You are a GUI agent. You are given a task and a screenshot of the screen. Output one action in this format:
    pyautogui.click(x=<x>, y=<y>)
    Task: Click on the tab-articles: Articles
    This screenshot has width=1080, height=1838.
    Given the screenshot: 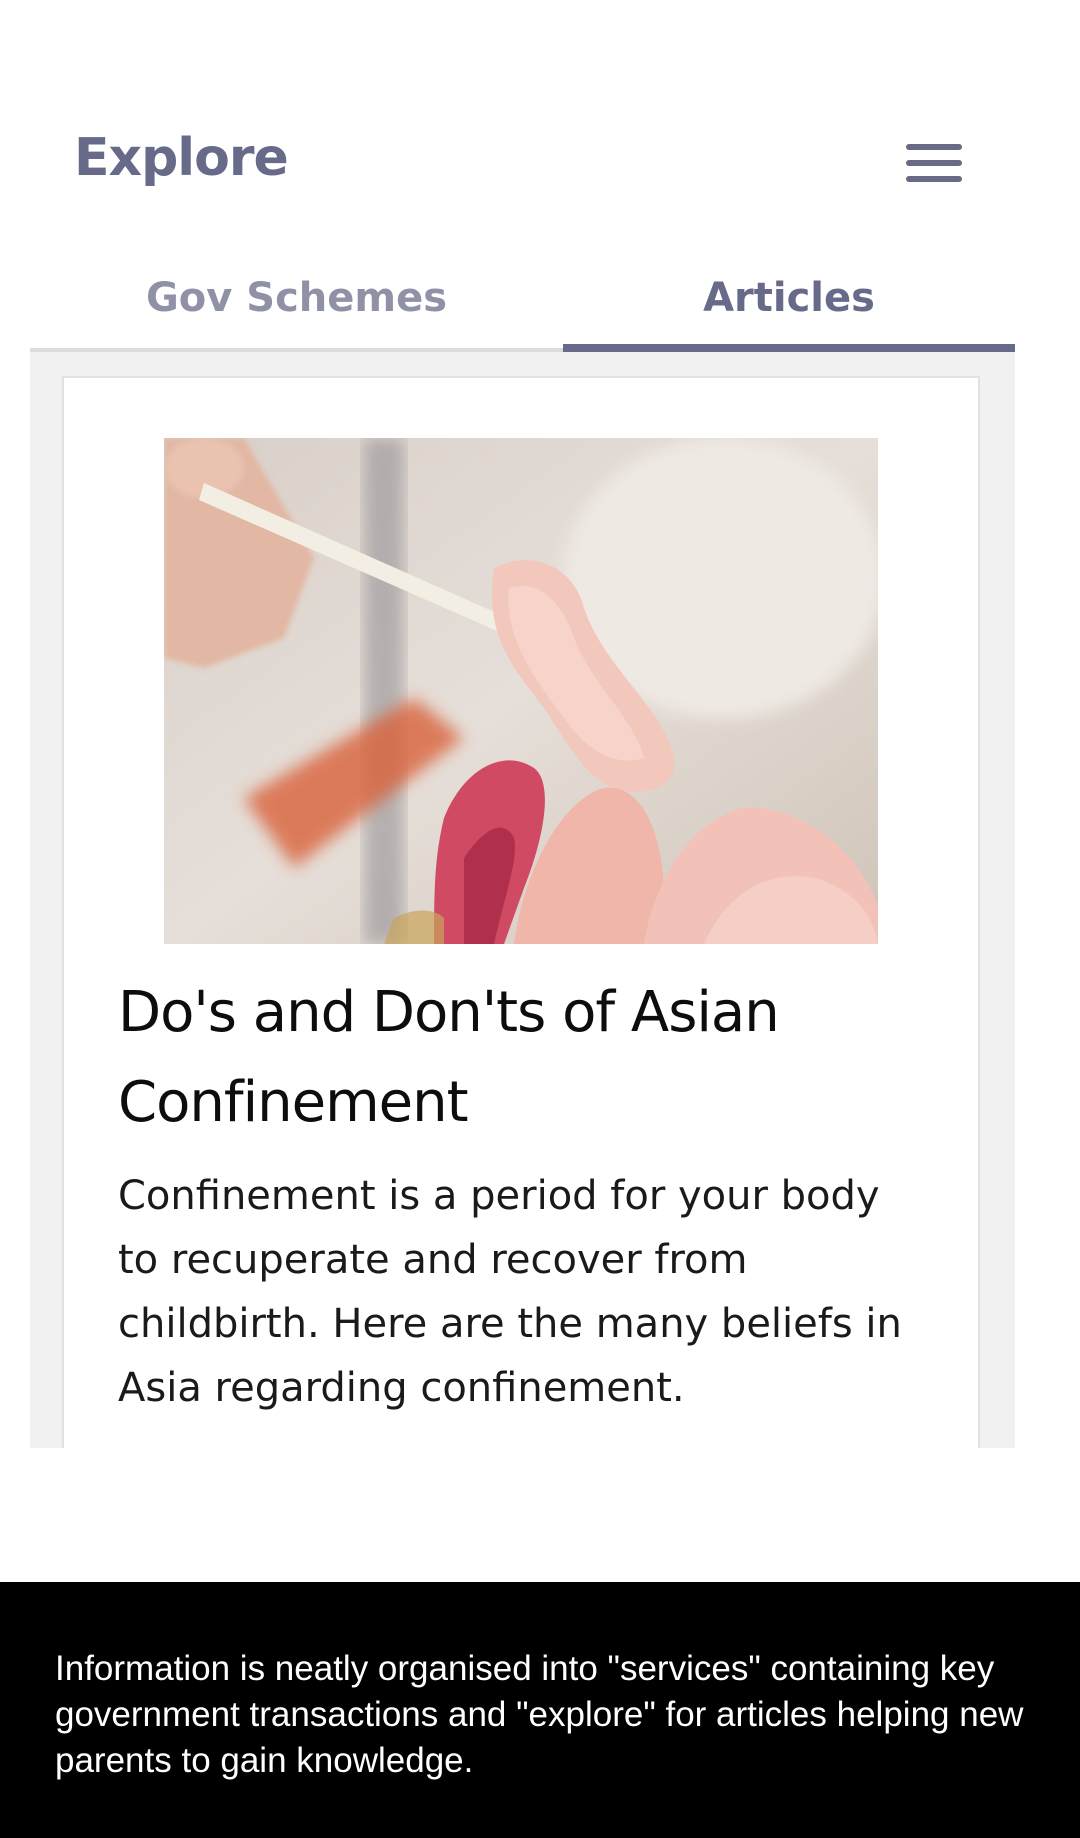 What is the action you would take?
    pyautogui.click(x=789, y=298)
    